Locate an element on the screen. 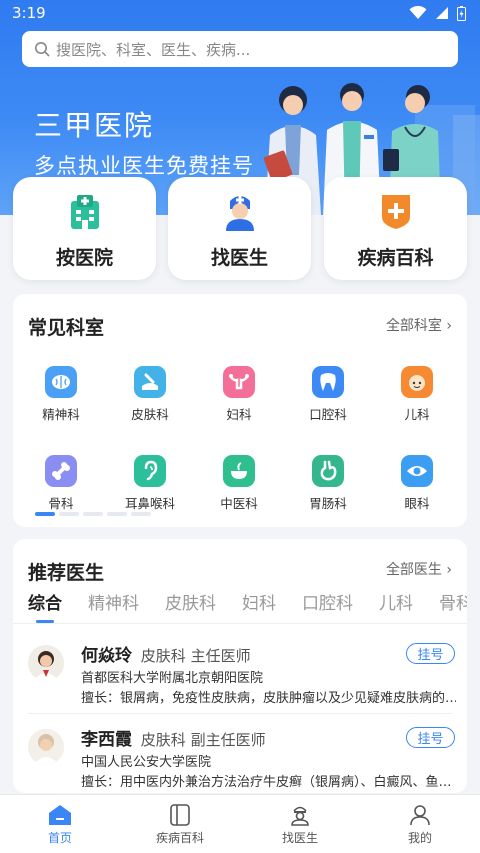  tab-dermatology: 皮肤科 is located at coordinates (190, 601).